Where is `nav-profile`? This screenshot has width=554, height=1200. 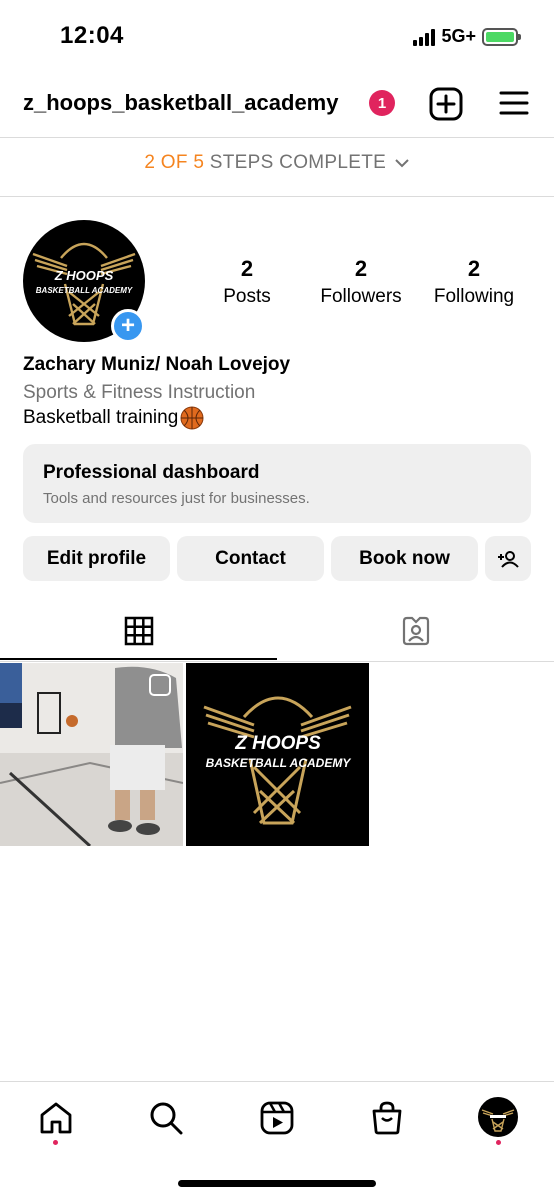 nav-profile is located at coordinates (498, 1117).